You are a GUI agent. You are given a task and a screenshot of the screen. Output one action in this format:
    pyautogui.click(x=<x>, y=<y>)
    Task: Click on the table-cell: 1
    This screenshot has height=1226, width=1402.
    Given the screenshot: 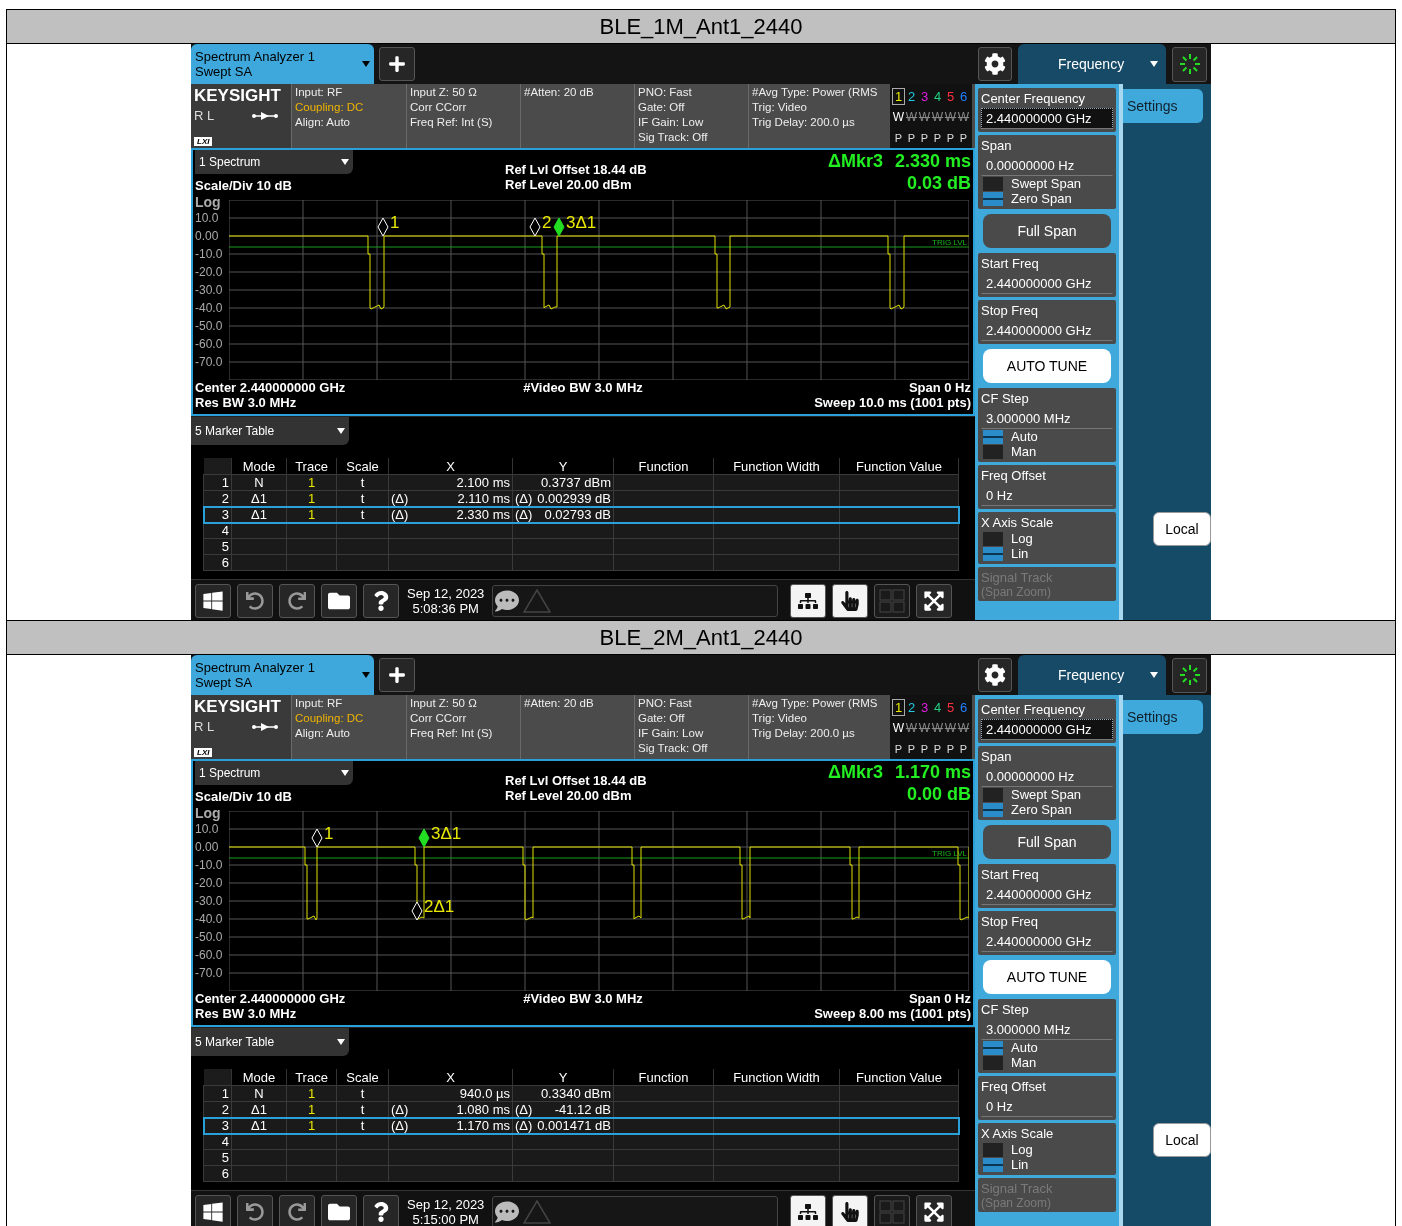 What is the action you would take?
    pyautogui.click(x=311, y=1093)
    